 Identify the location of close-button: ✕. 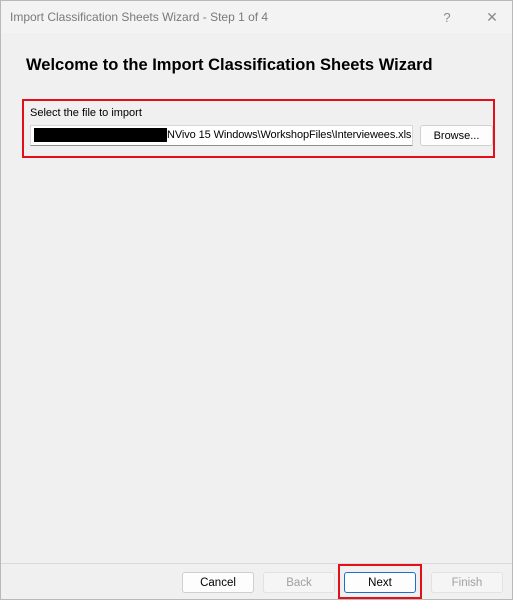
(492, 17).